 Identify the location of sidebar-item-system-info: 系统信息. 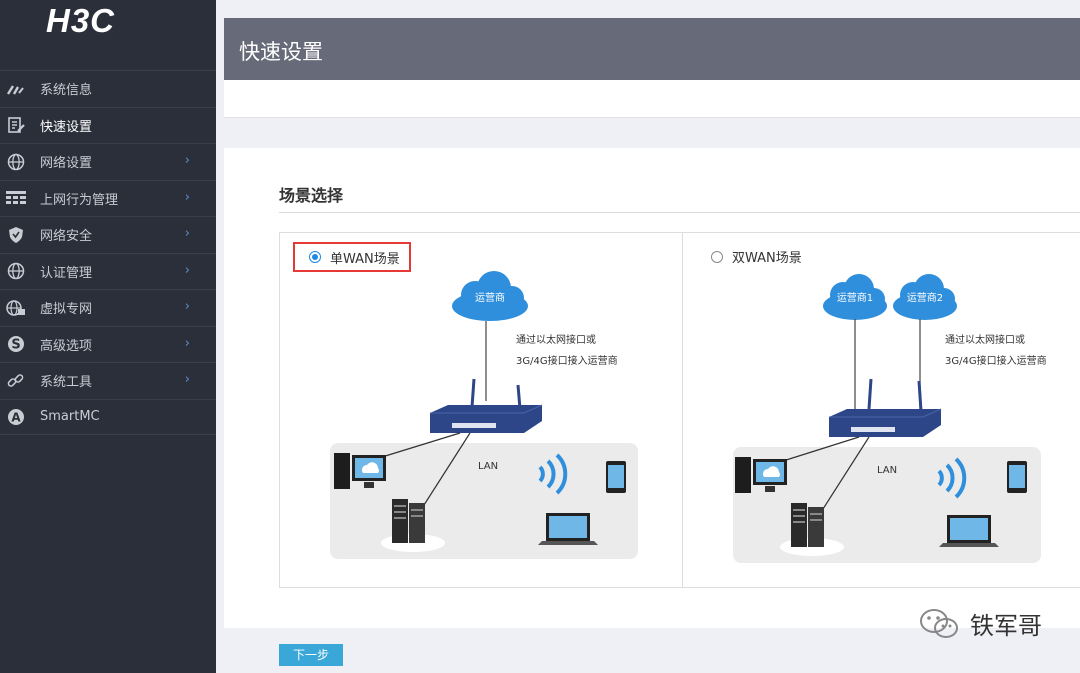
(108, 88).